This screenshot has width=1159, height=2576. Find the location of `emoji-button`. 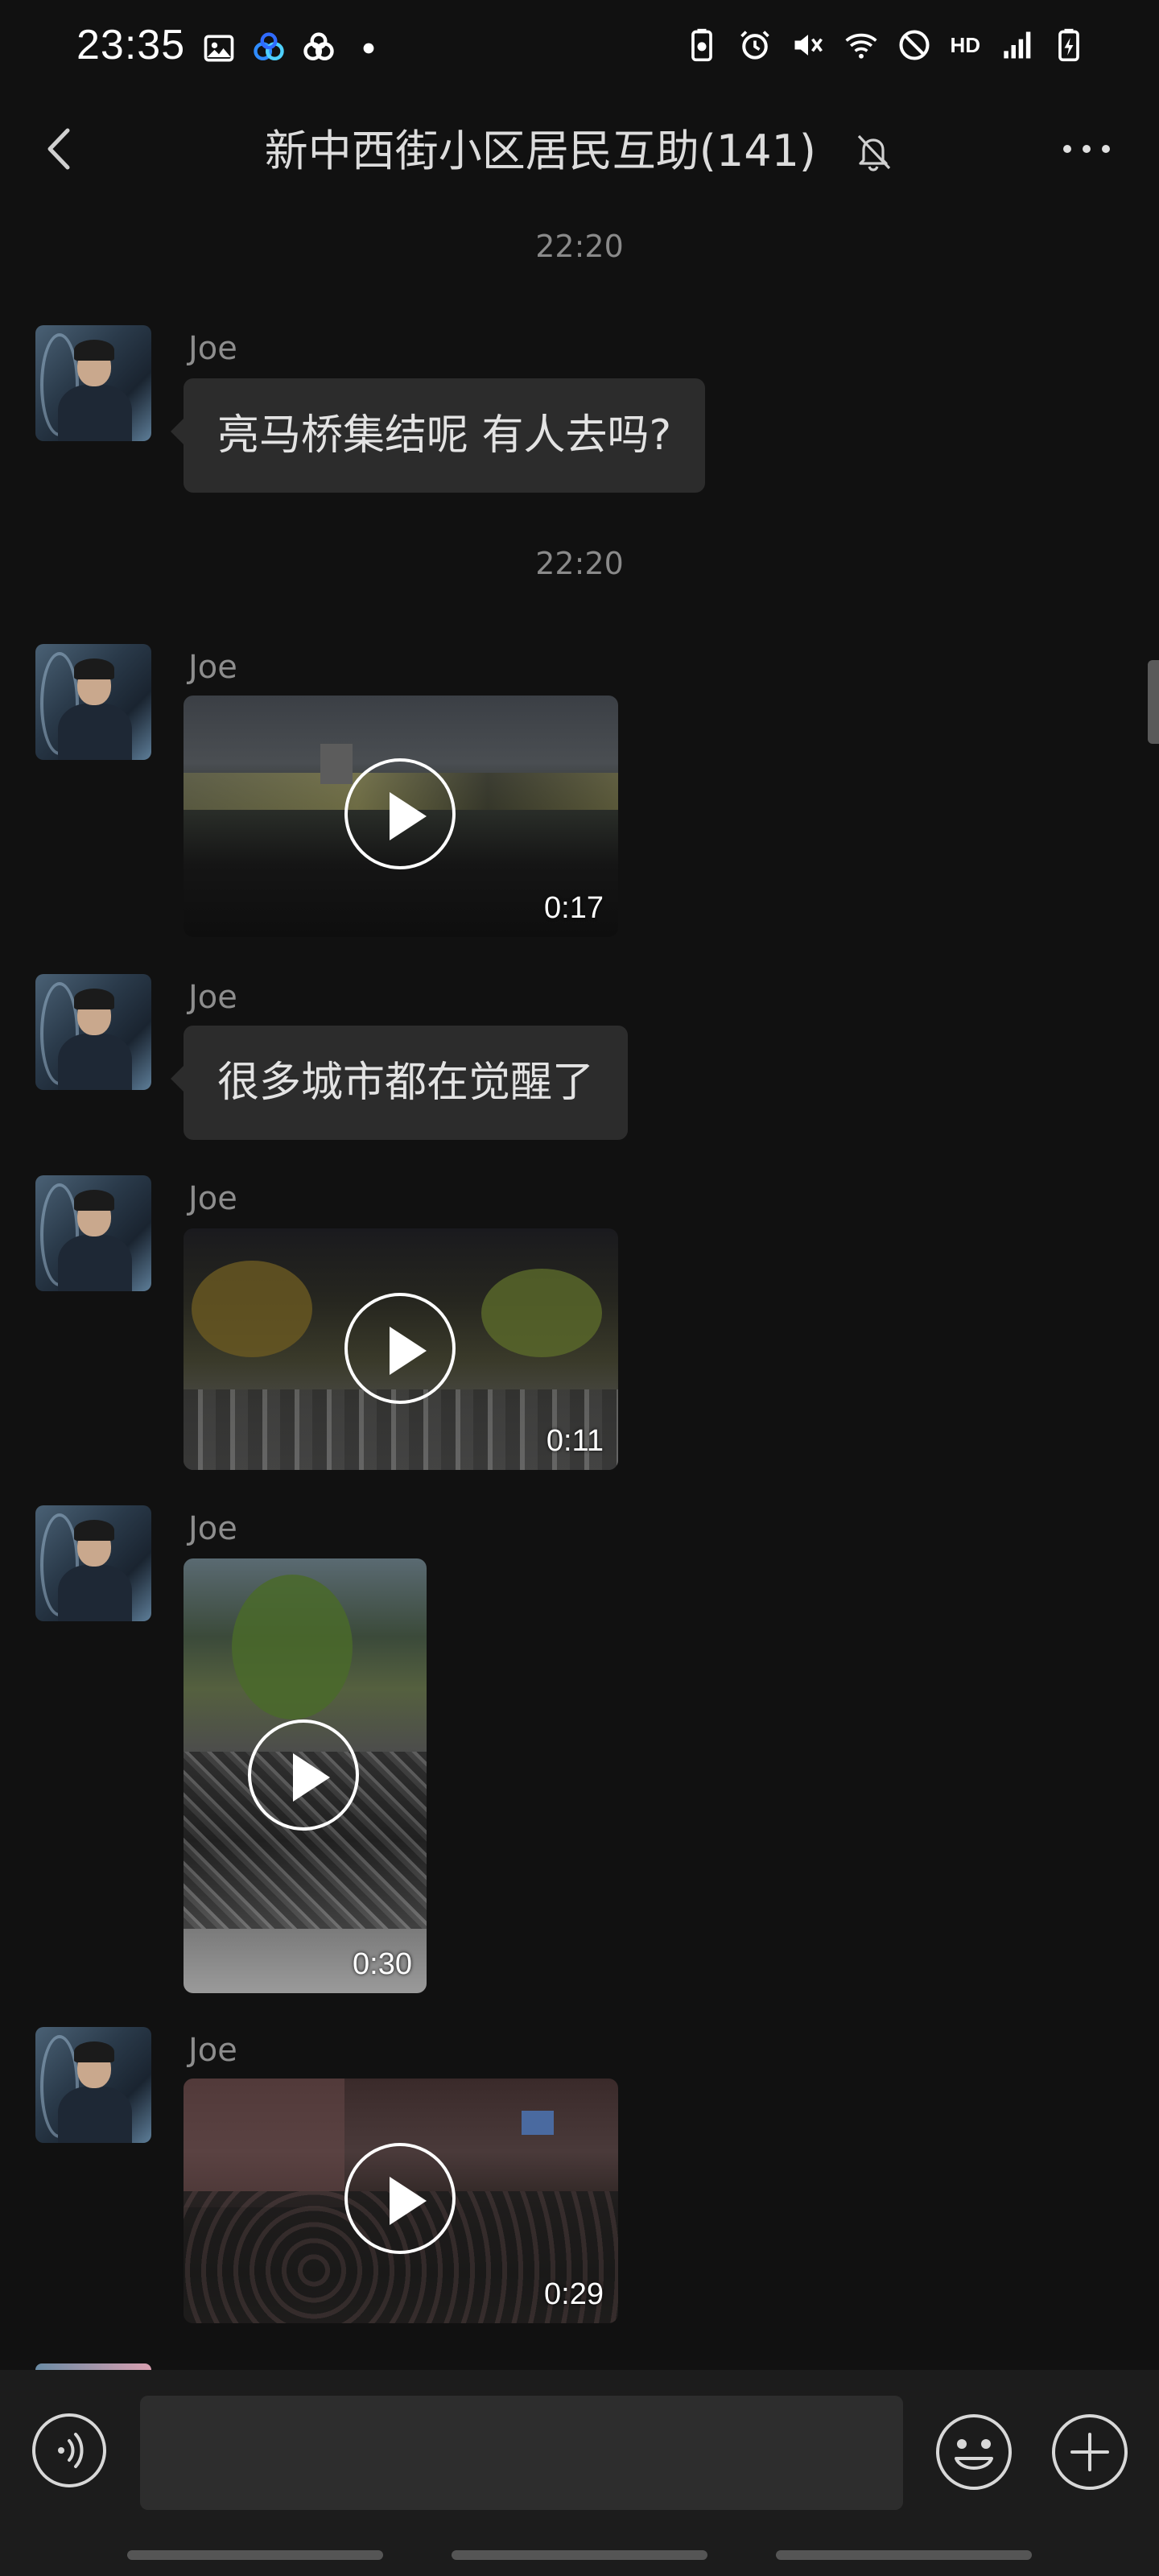

emoji-button is located at coordinates (974, 2452).